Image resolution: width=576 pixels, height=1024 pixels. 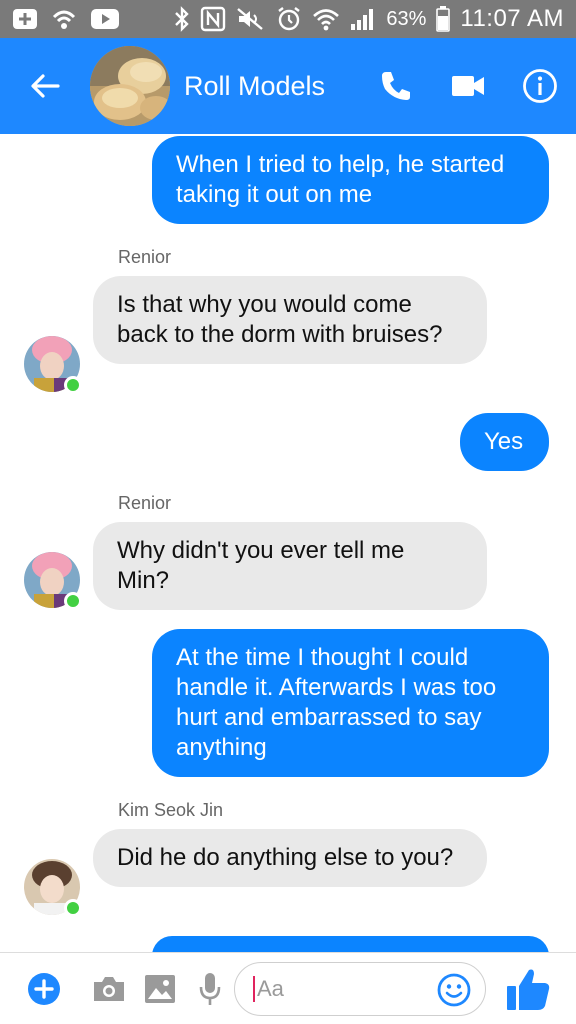 I want to click on call-button, so click(x=396, y=86).